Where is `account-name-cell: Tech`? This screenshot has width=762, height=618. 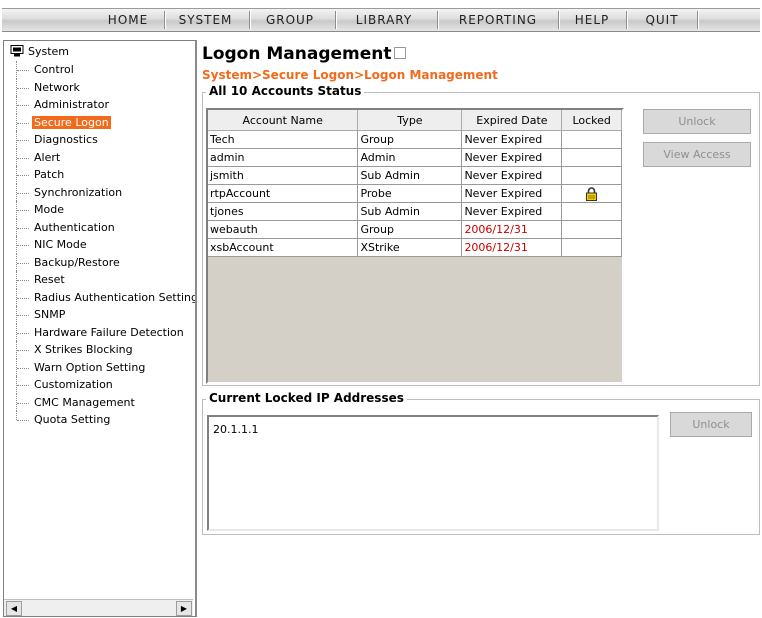 account-name-cell: Tech is located at coordinates (283, 139).